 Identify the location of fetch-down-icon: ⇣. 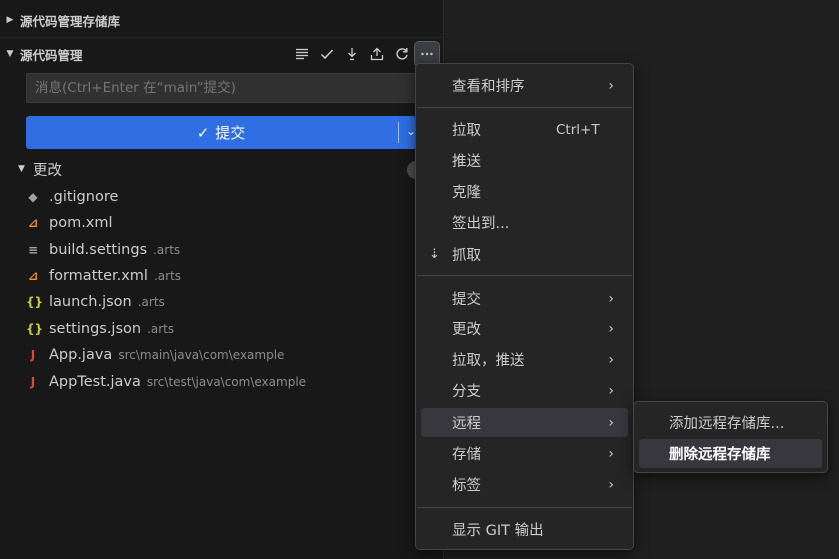
(434, 254).